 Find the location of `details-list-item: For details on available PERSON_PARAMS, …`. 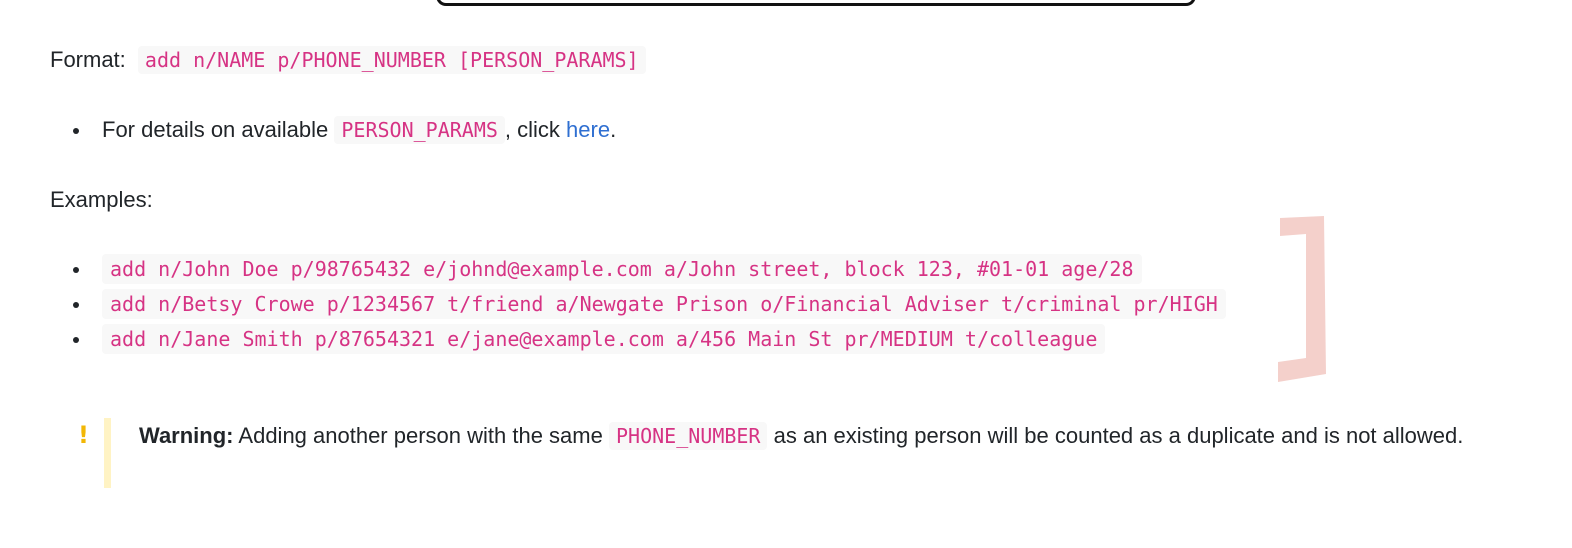

details-list-item: For details on available PERSON_PARAMS, … is located at coordinates (344, 130).